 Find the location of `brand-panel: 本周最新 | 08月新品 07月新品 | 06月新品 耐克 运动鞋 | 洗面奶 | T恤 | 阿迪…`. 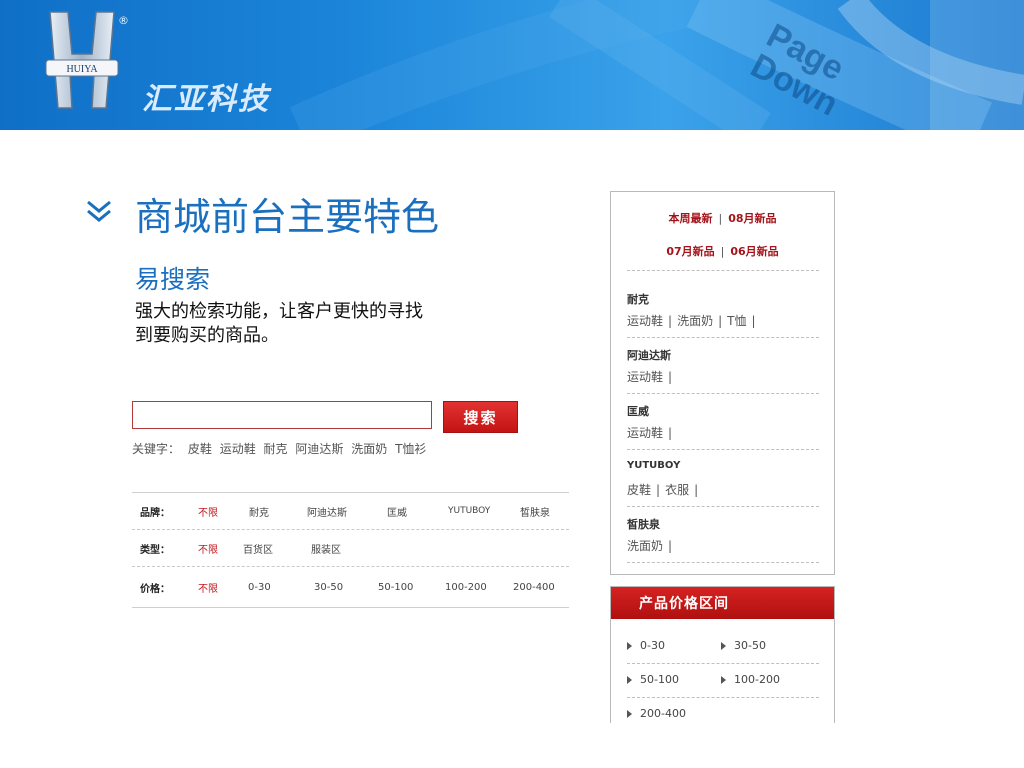

brand-panel: 本周最新 | 08月新品 07月新品 | 06月新品 耐克 运动鞋 | 洗面奶 | T恤 | 阿迪… is located at coordinates (722, 383).